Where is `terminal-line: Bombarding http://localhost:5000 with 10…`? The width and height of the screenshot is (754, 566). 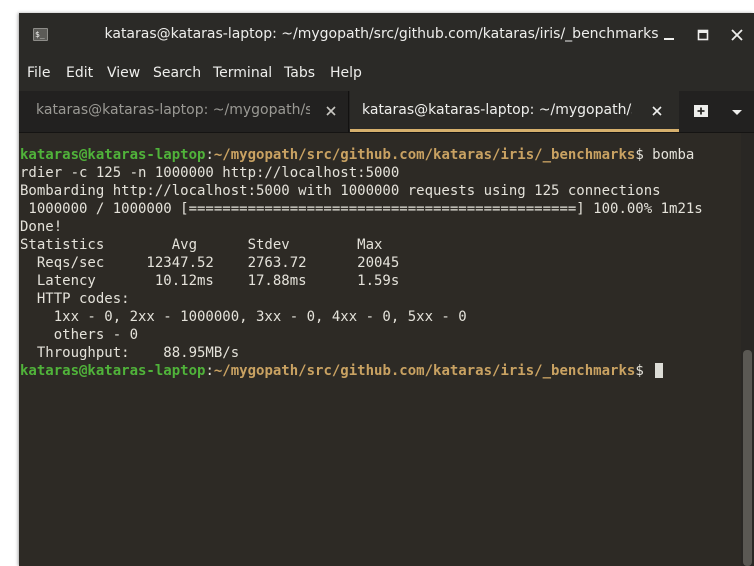 terminal-line: Bombarding http://localhost:5000 with 10… is located at coordinates (340, 191).